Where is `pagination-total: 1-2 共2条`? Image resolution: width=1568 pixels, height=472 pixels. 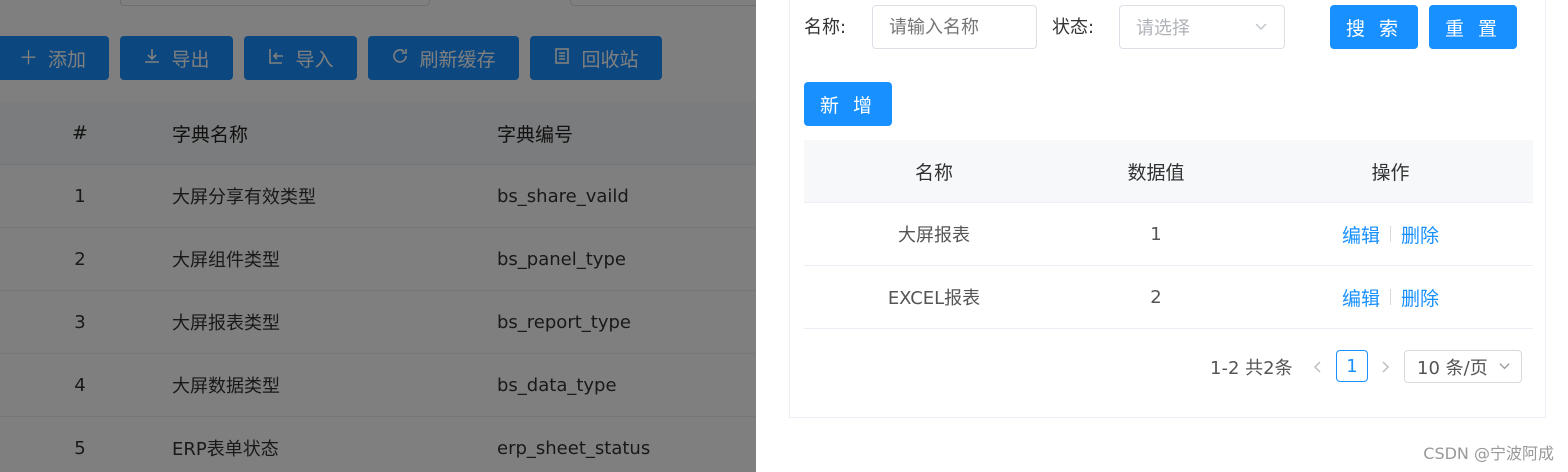
pagination-total: 1-2 共2条 is located at coordinates (1251, 368).